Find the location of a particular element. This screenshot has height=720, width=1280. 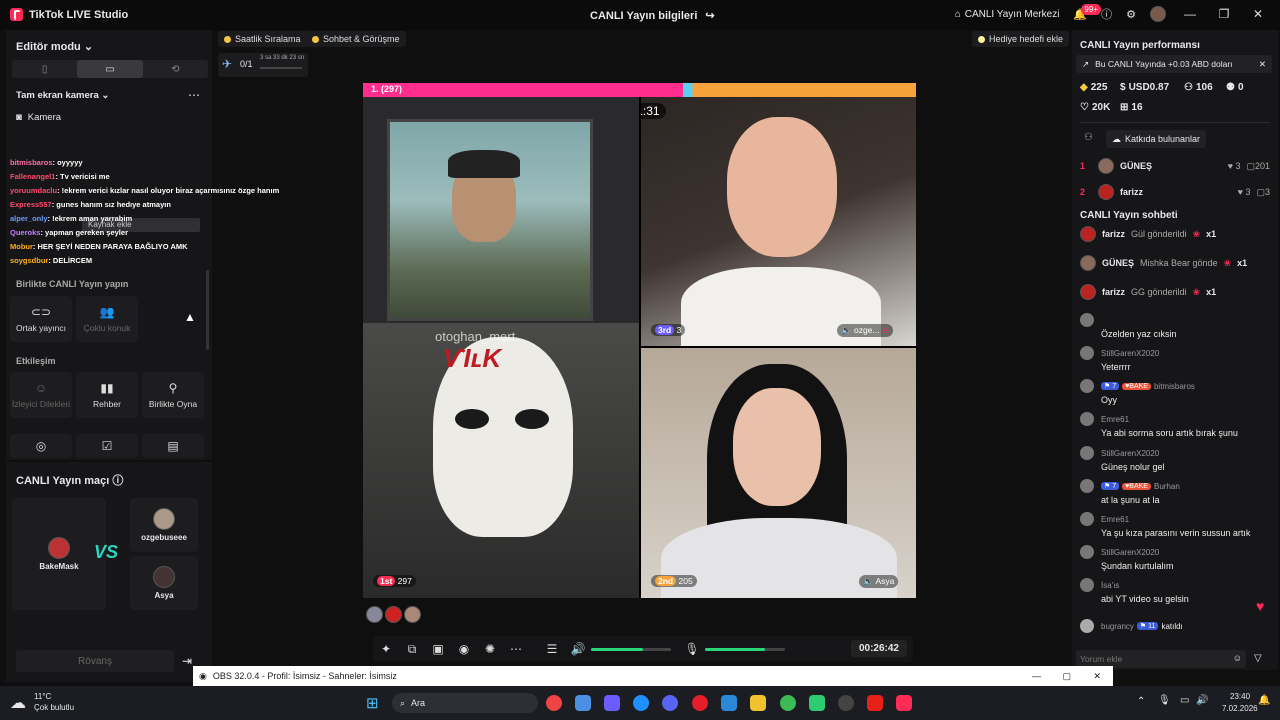

chrome-icon is located at coordinates (554, 703).